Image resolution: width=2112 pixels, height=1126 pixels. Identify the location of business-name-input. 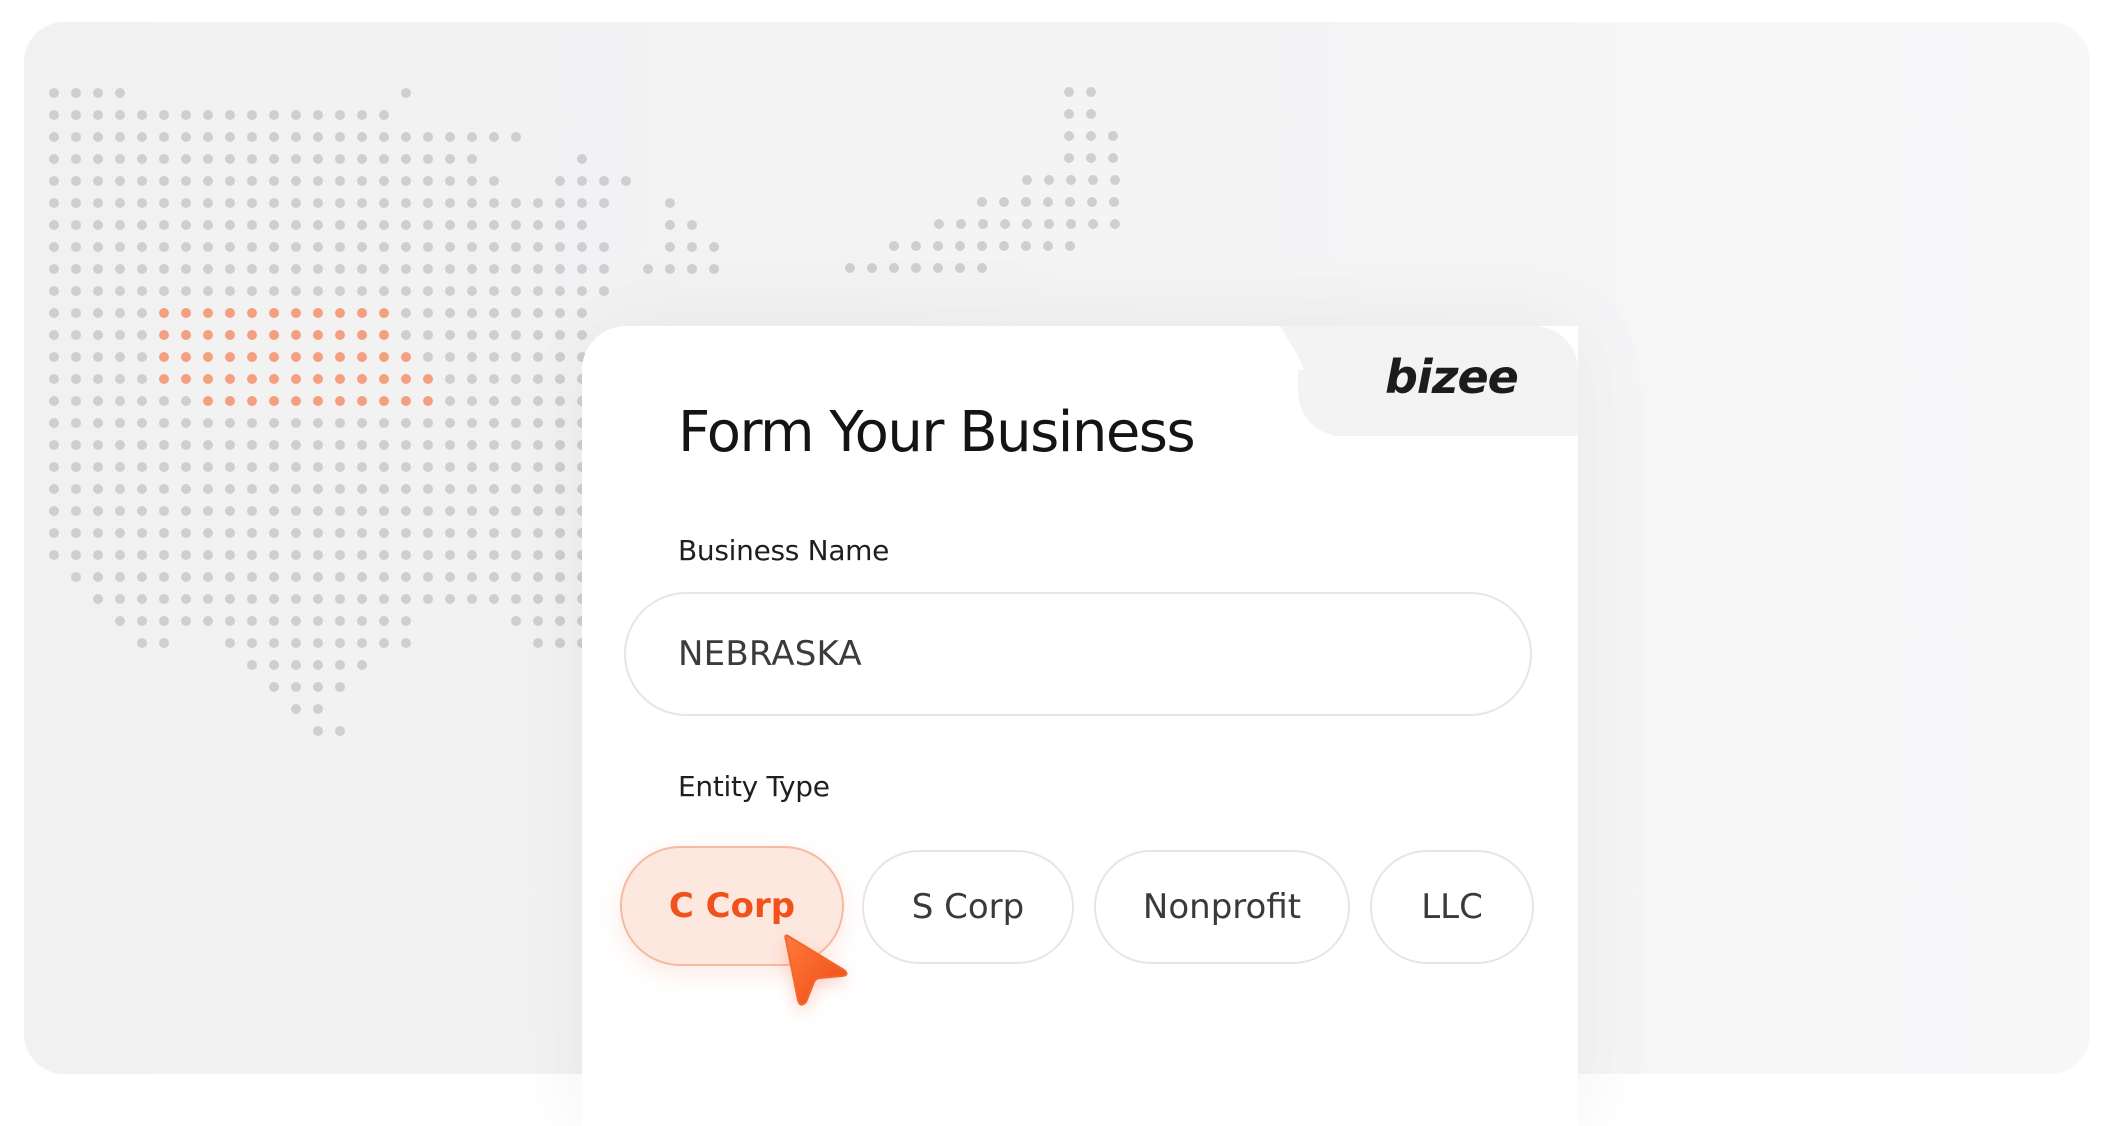
(1078, 654).